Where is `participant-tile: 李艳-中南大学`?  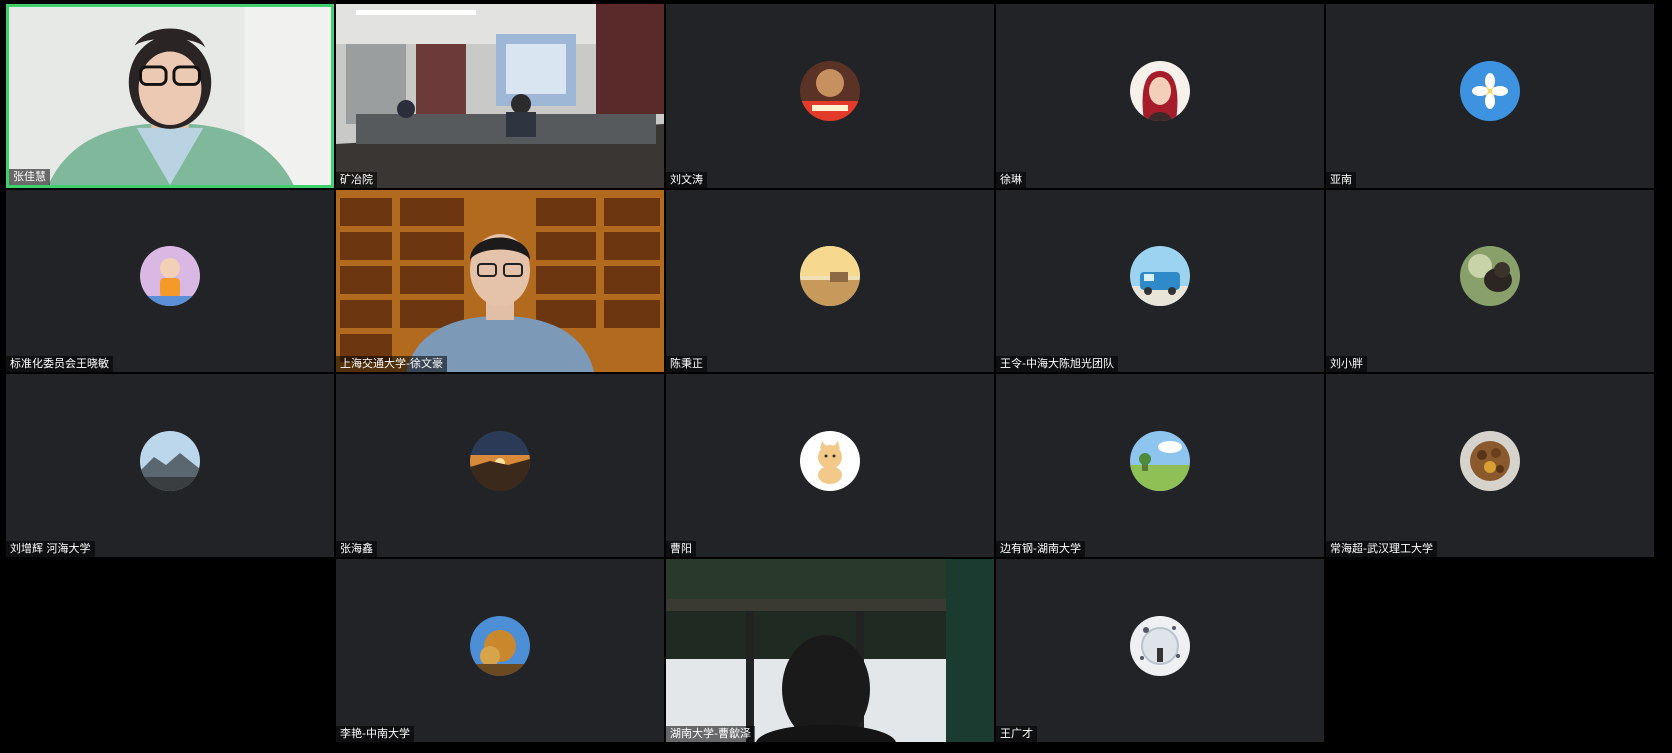 participant-tile: 李艳-中南大学 is located at coordinates (500, 650).